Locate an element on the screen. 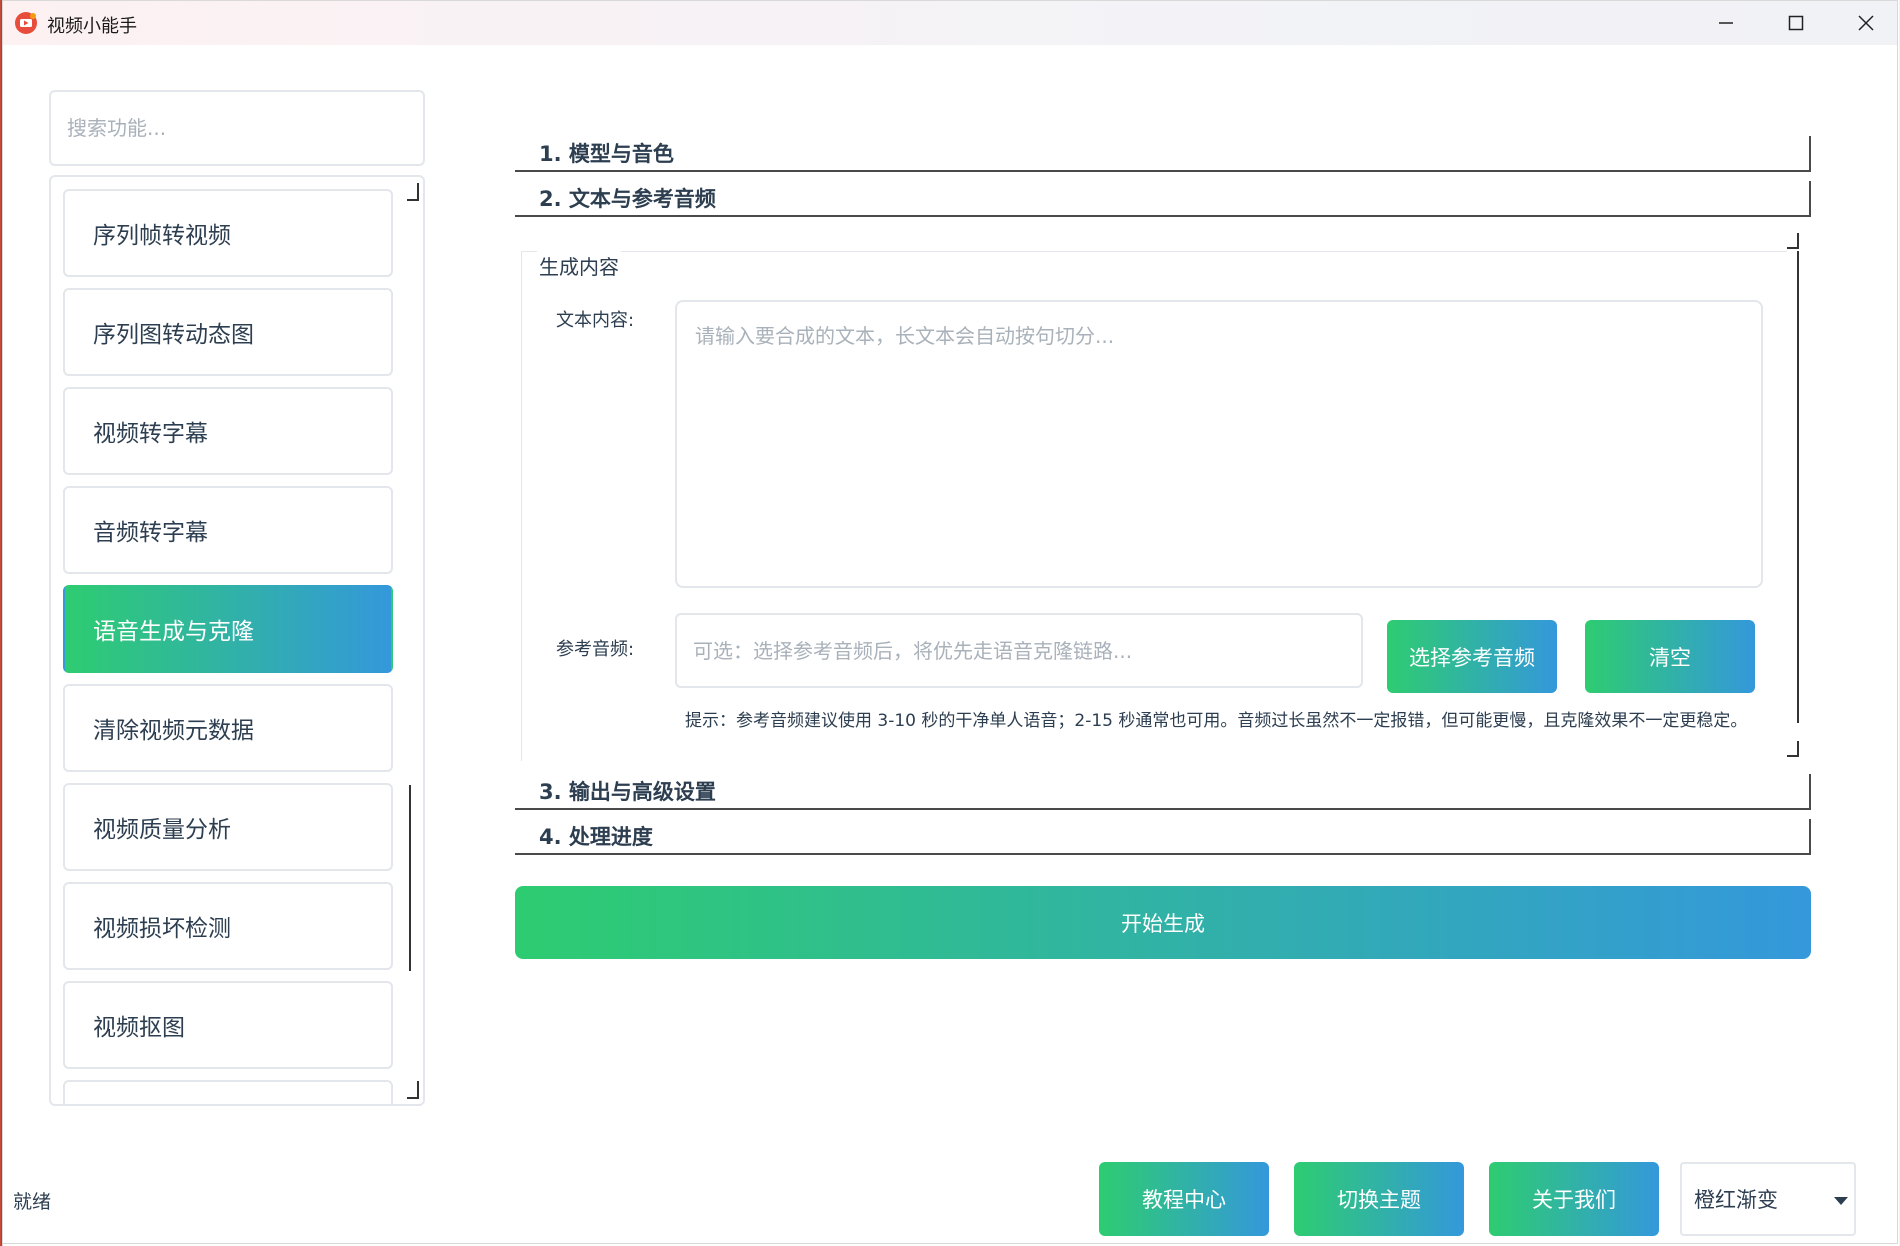 This screenshot has height=1246, width=1900. text-content-input is located at coordinates (1219, 444).